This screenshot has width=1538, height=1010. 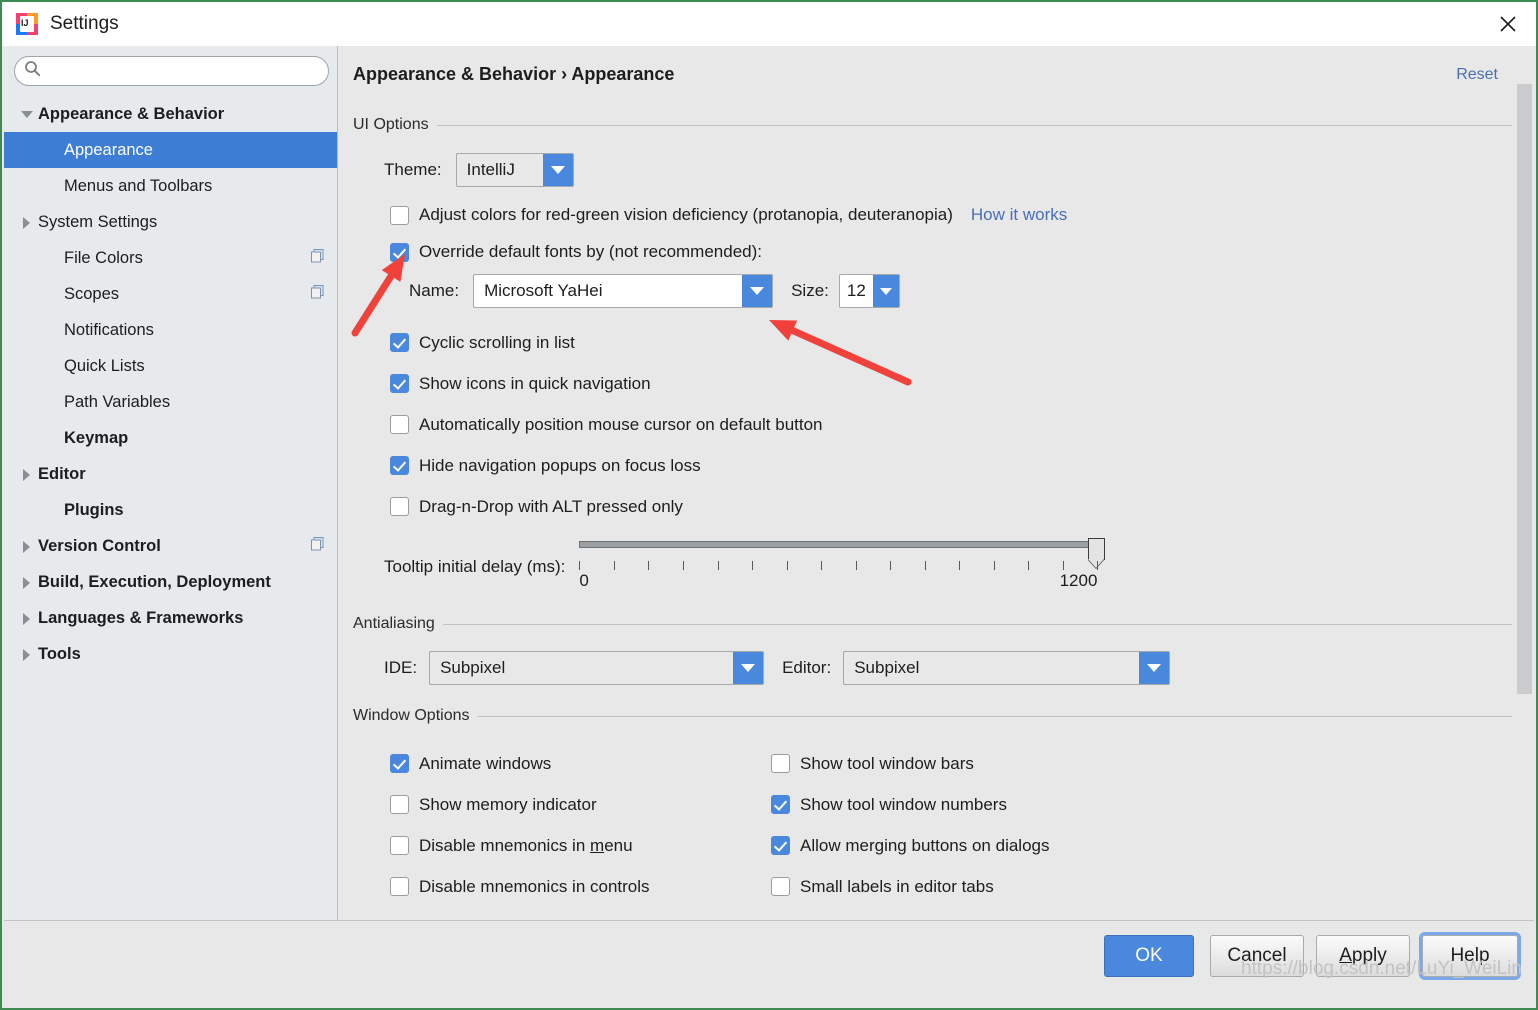 What do you see at coordinates (399, 465) in the screenshot?
I see `hide-navigation-popups-on-focus-loss-checkbox` at bounding box center [399, 465].